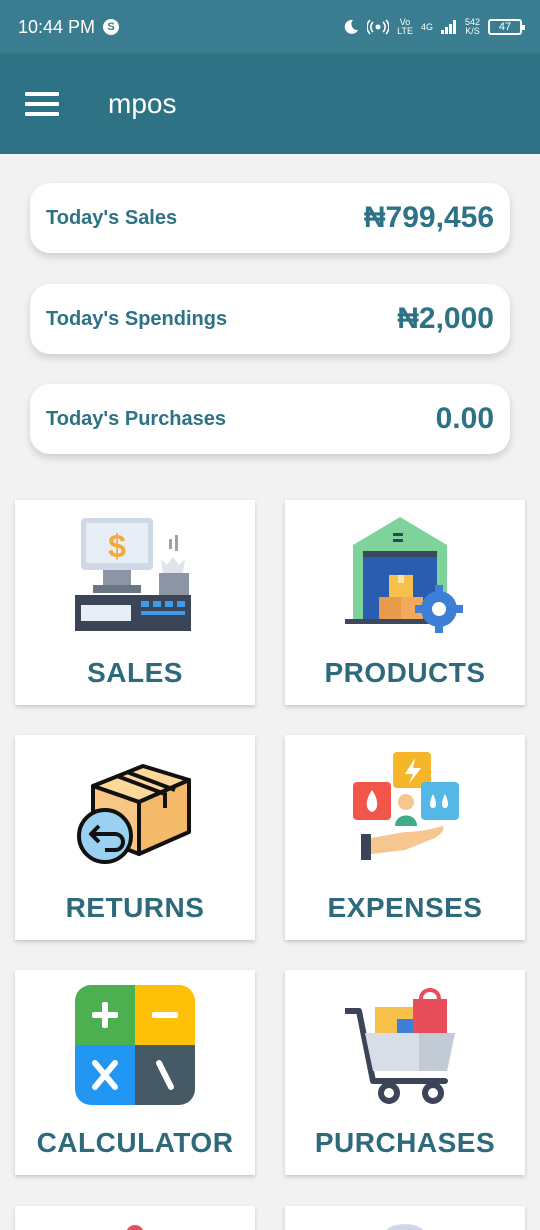 Image resolution: width=540 pixels, height=1230 pixels. I want to click on battery-icon: 47, so click(506, 27).